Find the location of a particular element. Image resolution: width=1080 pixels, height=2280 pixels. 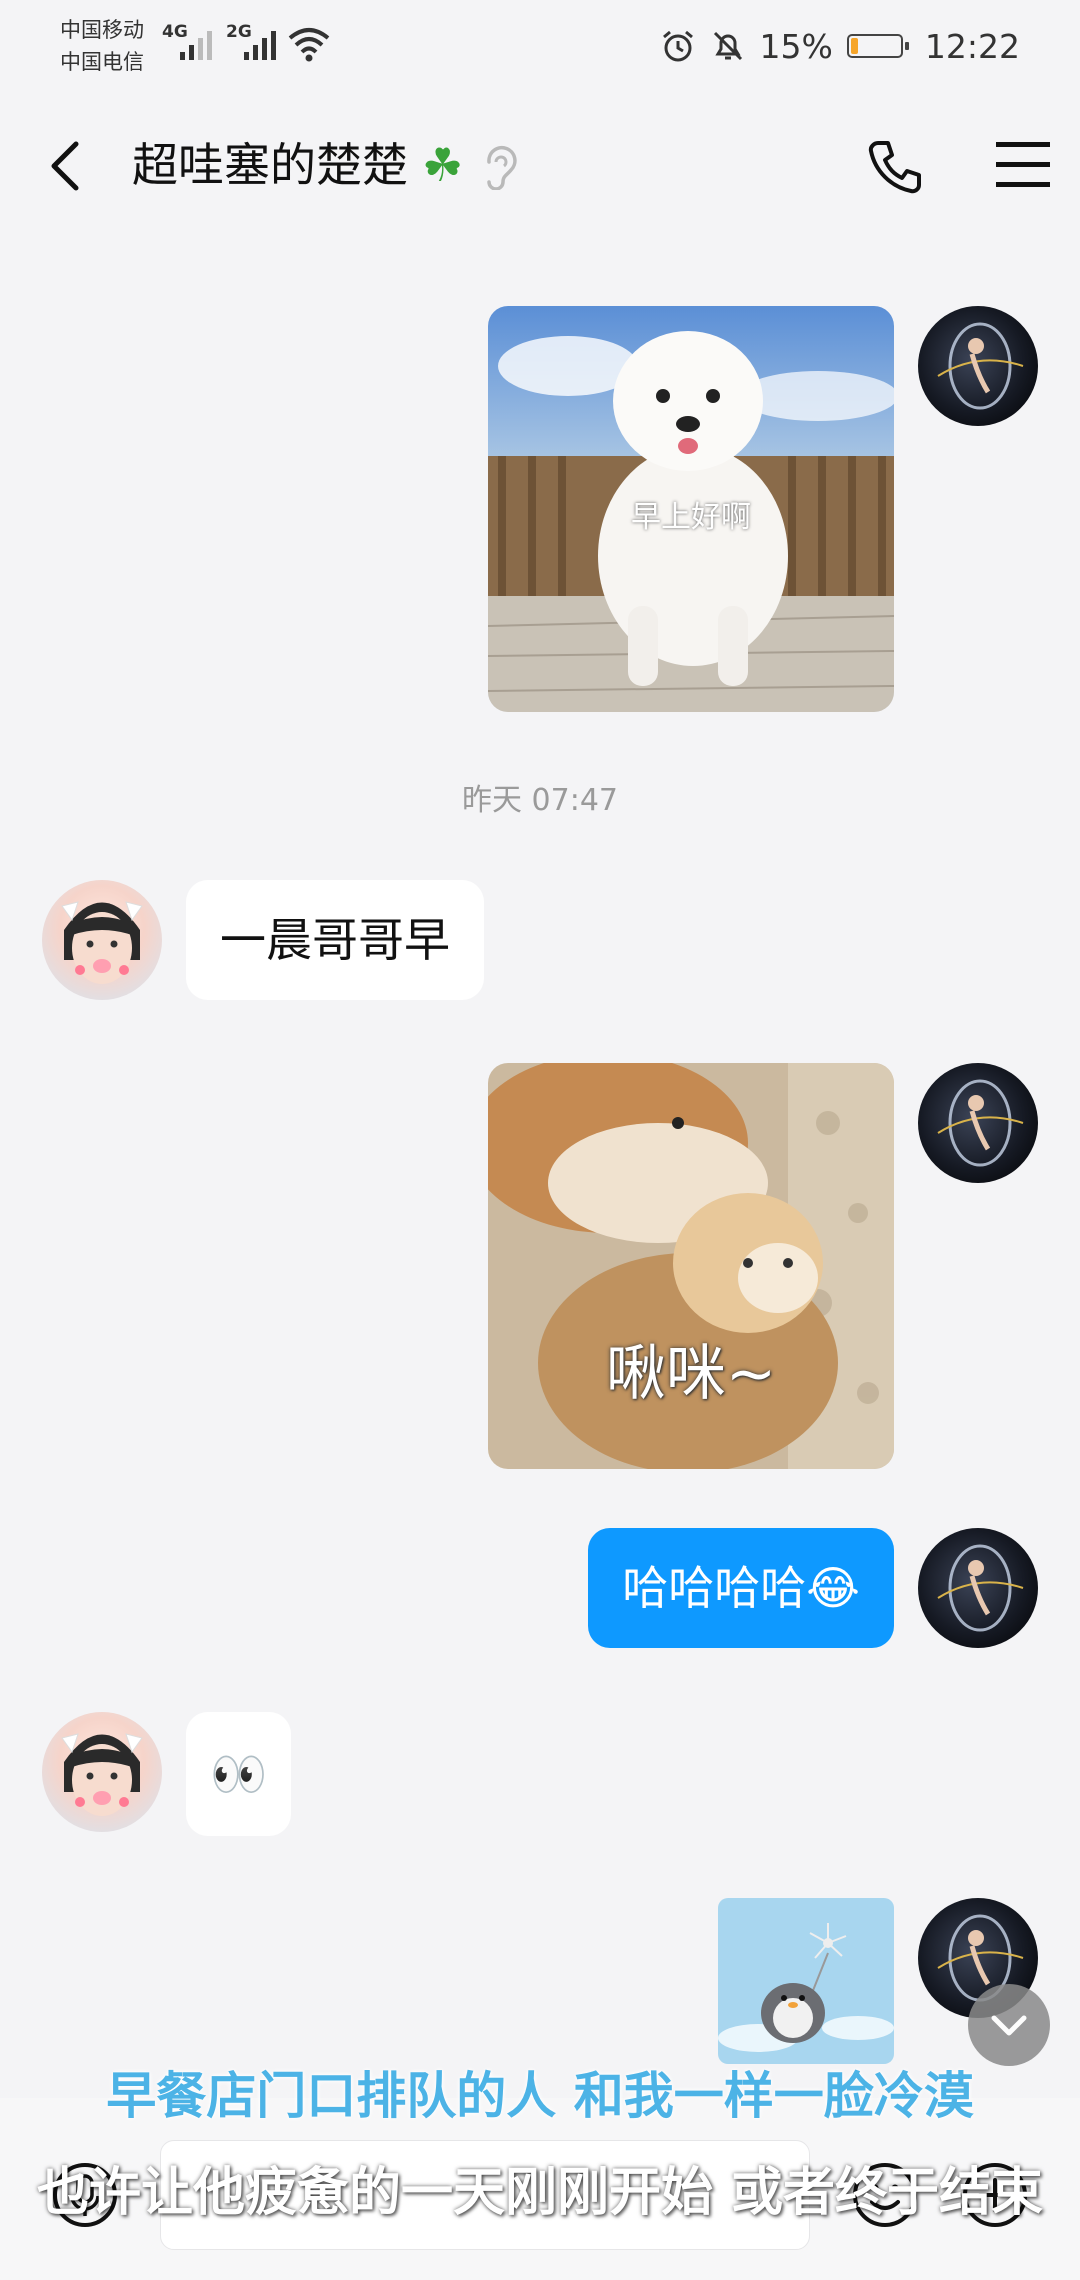

chat-title: 超哇塞的楚楚 ☘ is located at coordinates (324, 165).